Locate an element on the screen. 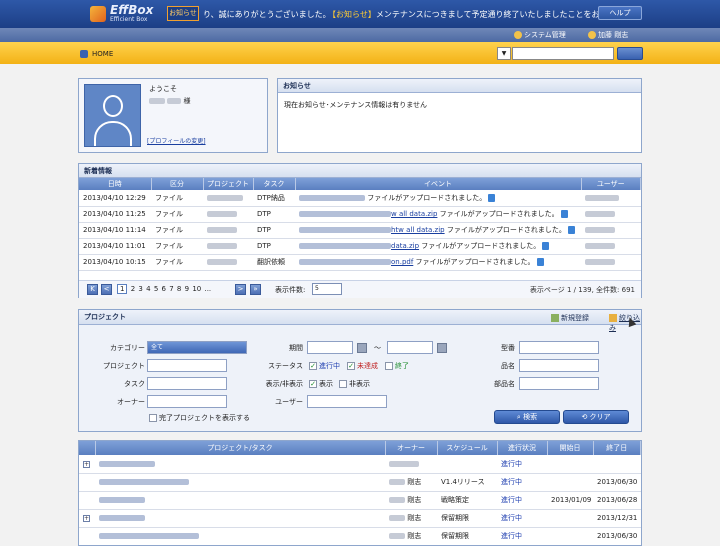  filter-button: 絞り込み is located at coordinates (625, 323).